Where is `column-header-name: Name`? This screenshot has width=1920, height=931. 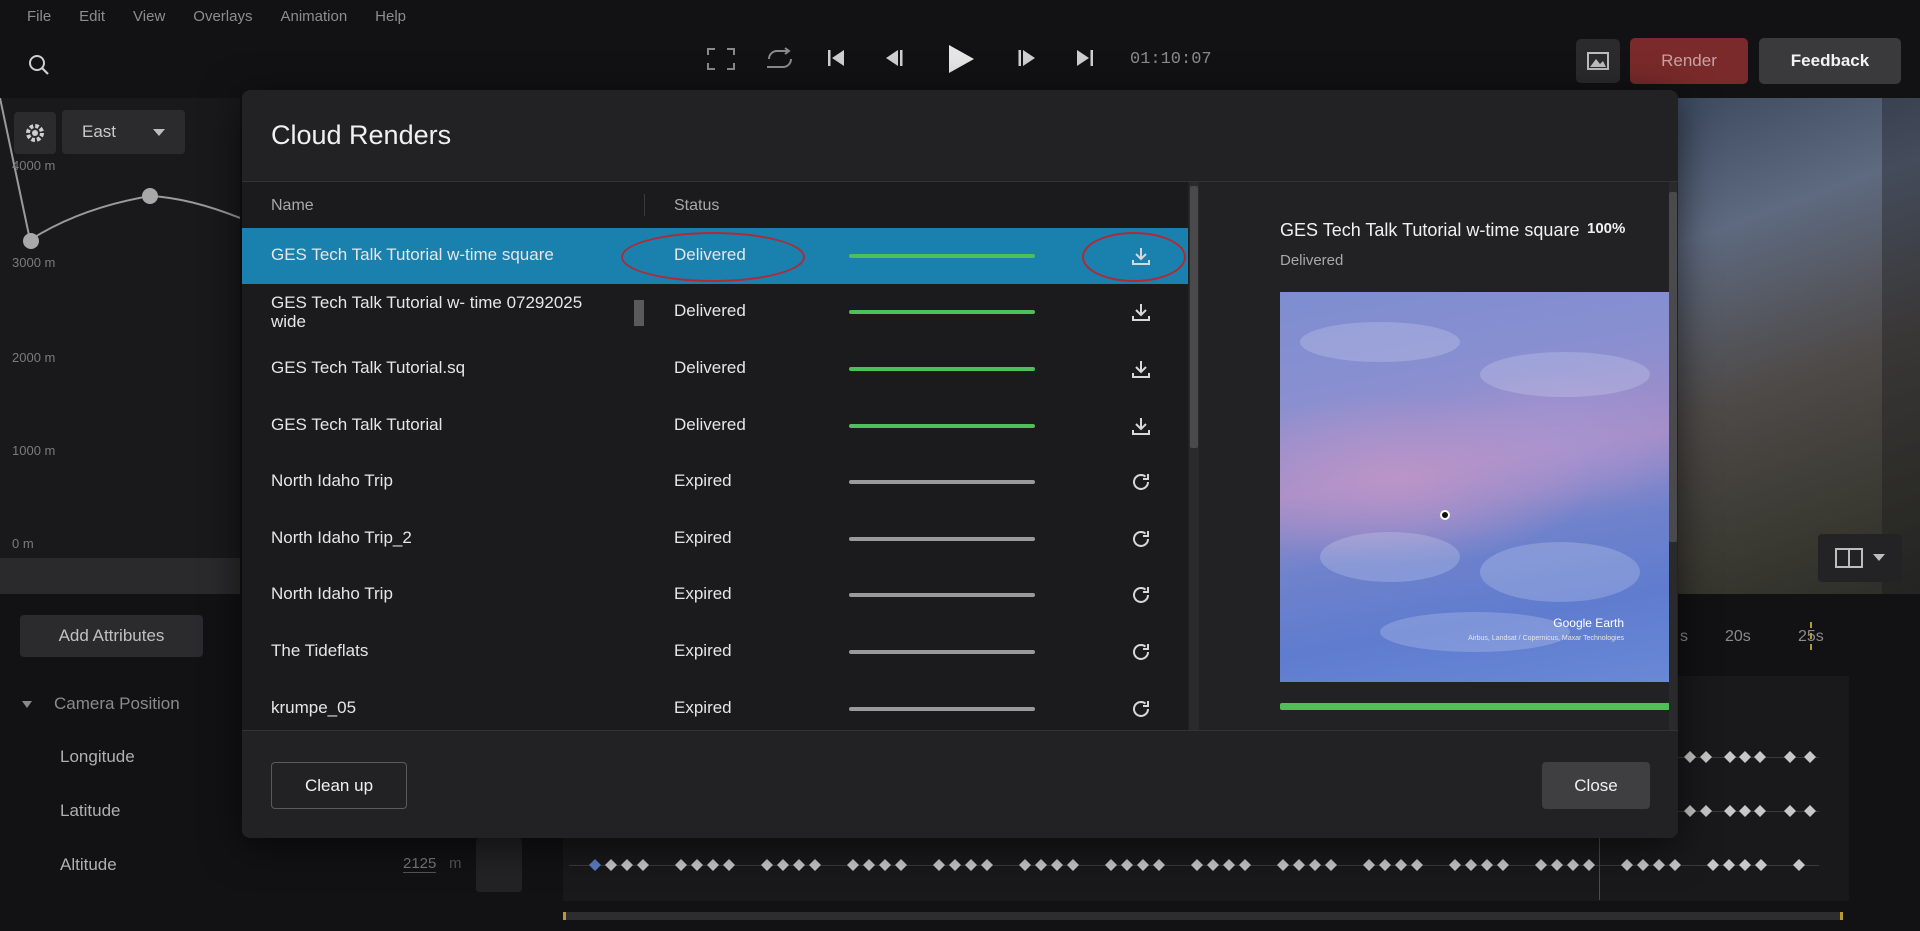 column-header-name: Name is located at coordinates (292, 206).